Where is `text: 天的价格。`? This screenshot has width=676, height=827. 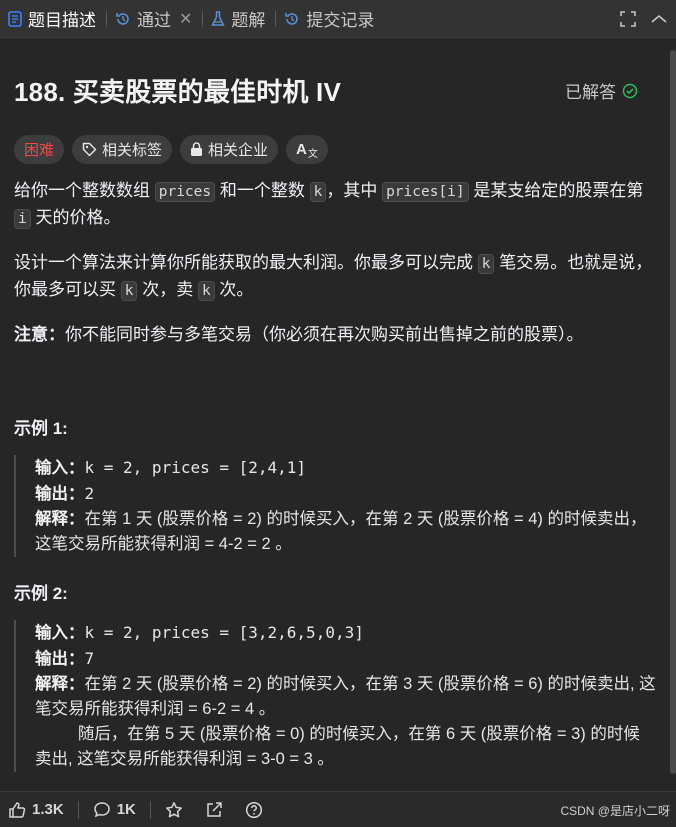 text: 天的价格。 is located at coordinates (78, 217).